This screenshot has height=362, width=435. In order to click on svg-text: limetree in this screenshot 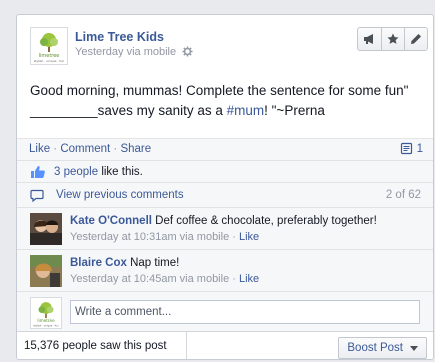, I will do `click(46, 320)`.